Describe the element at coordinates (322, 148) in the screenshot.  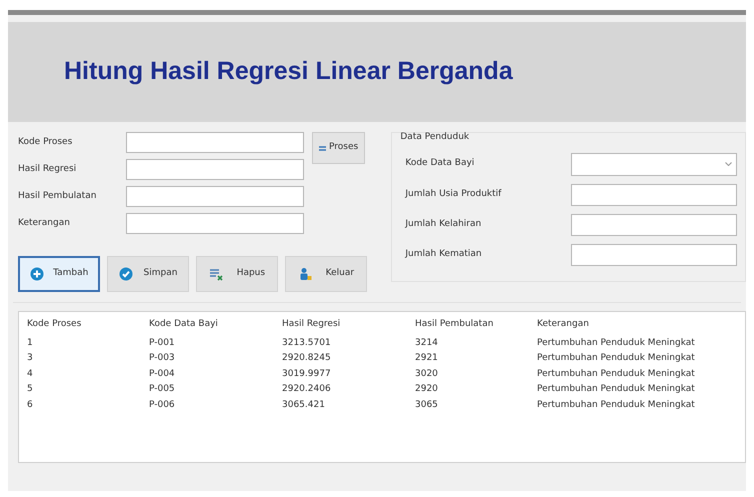
I see `equals-icon` at that location.